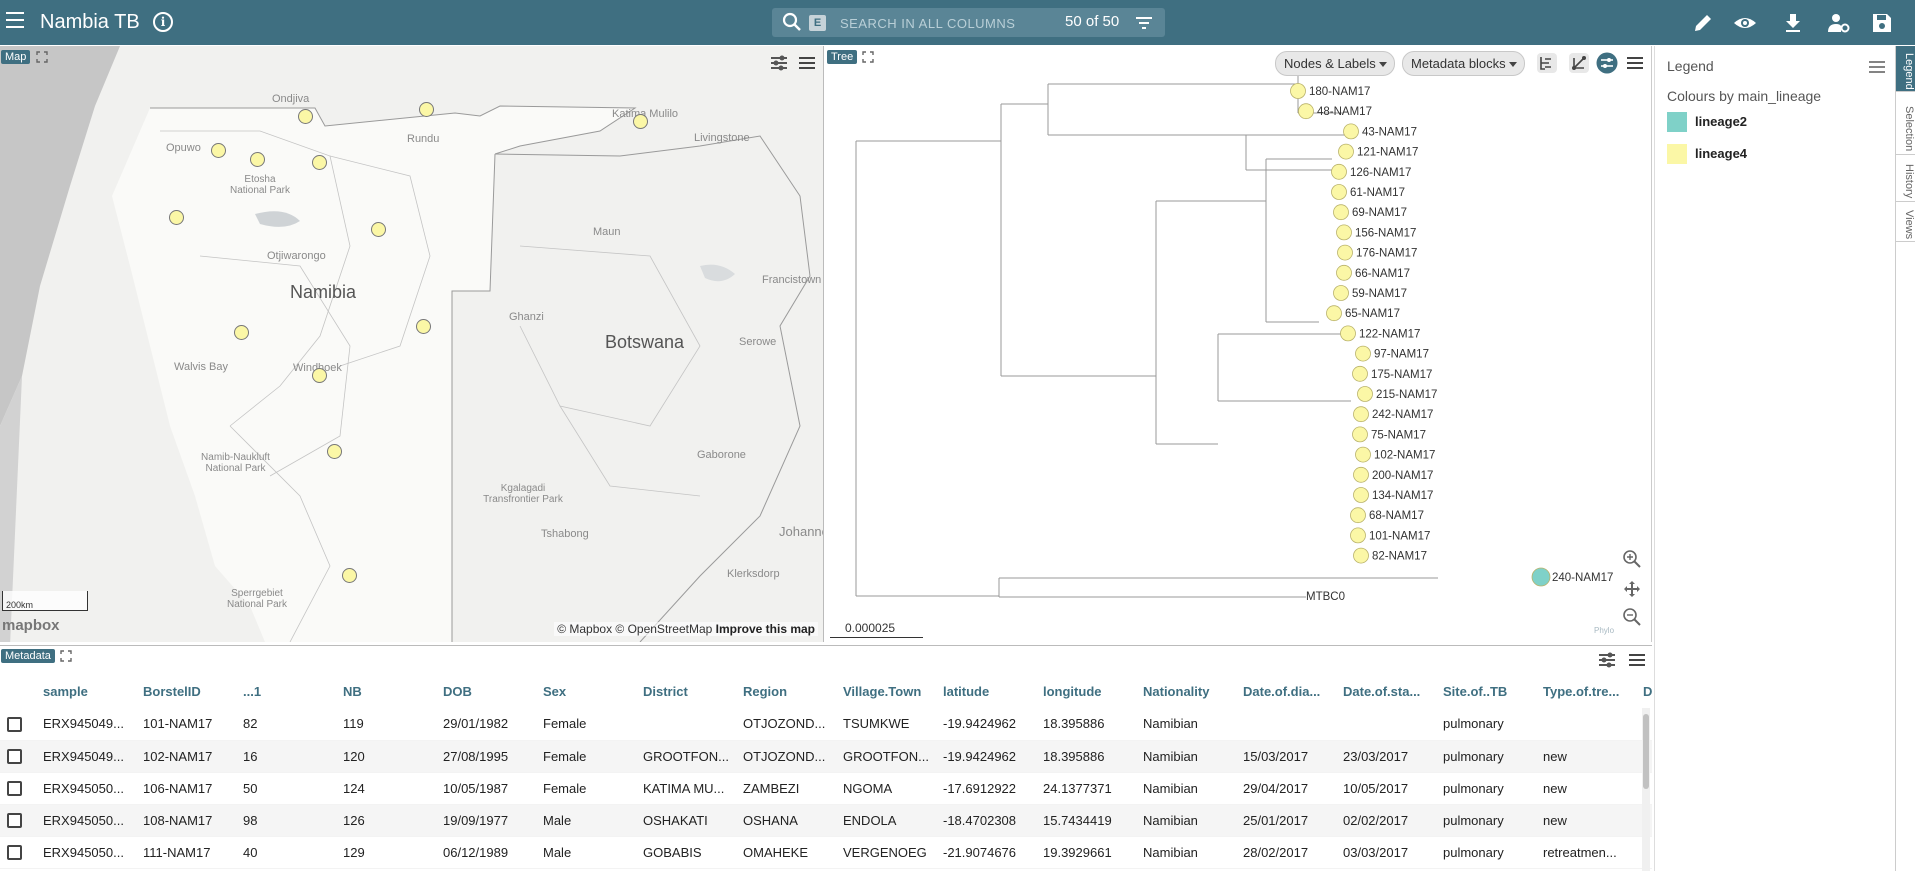 The width and height of the screenshot is (1915, 871). I want to click on save-icon, so click(1882, 23).